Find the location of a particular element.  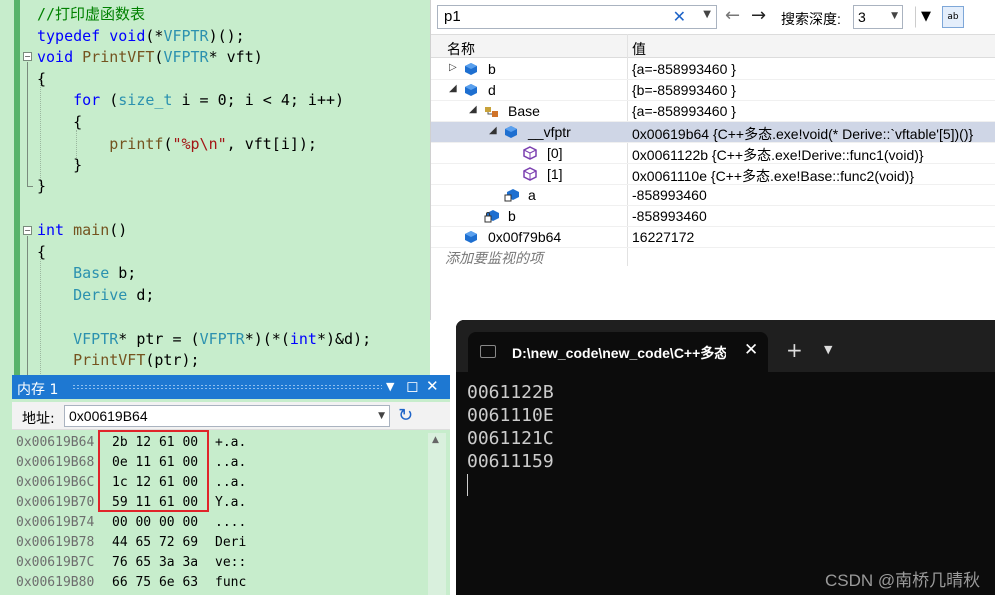

memory-bytes: 00 00 00 00 is located at coordinates (155, 523).